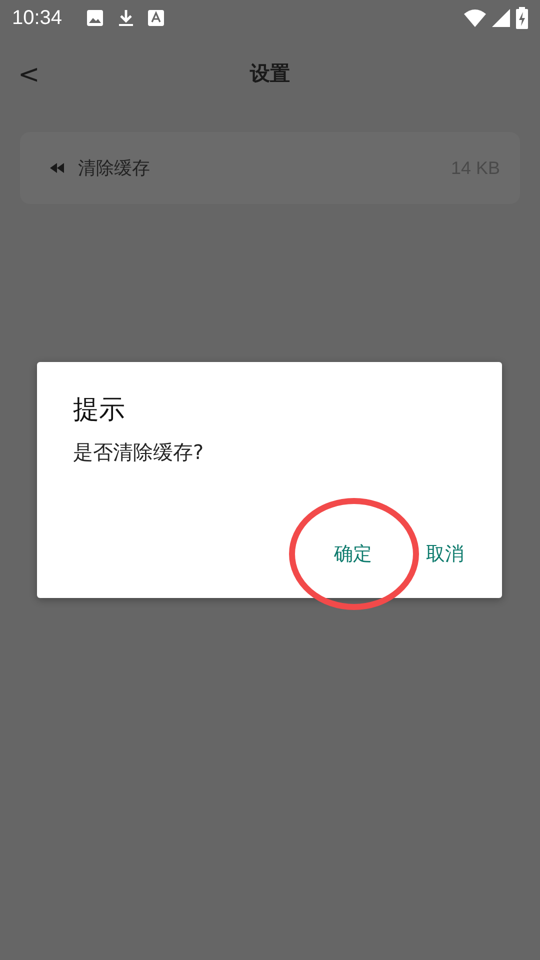 The height and width of the screenshot is (960, 540). Describe the element at coordinates (126, 18) in the screenshot. I see `download-icon` at that location.